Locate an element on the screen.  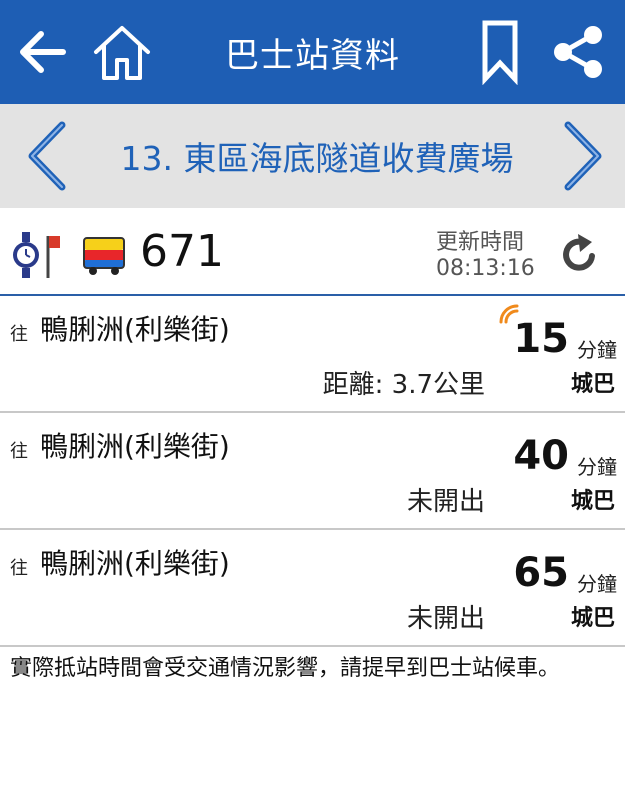
stop-navigation-bar: 13. 東區海底隧道收費廣場 is located at coordinates (312, 156).